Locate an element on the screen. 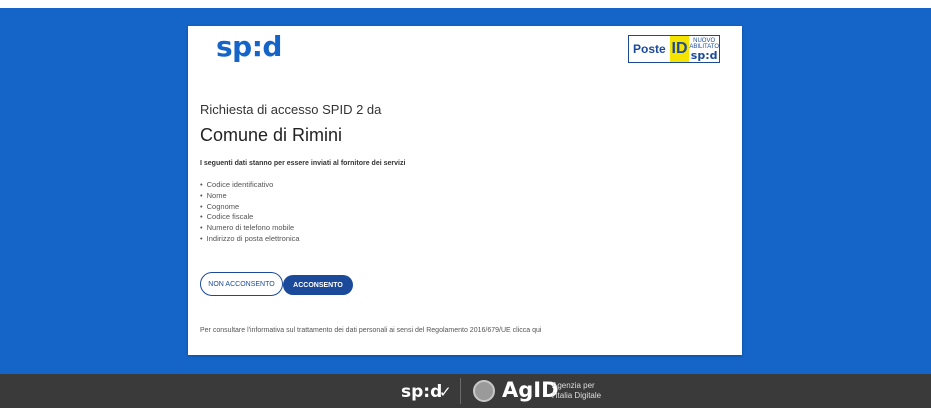 Image resolution: width=931 pixels, height=408 pixels. posteid-logo: Poste ID NUOVO ABILITATO sp:d is located at coordinates (674, 49).